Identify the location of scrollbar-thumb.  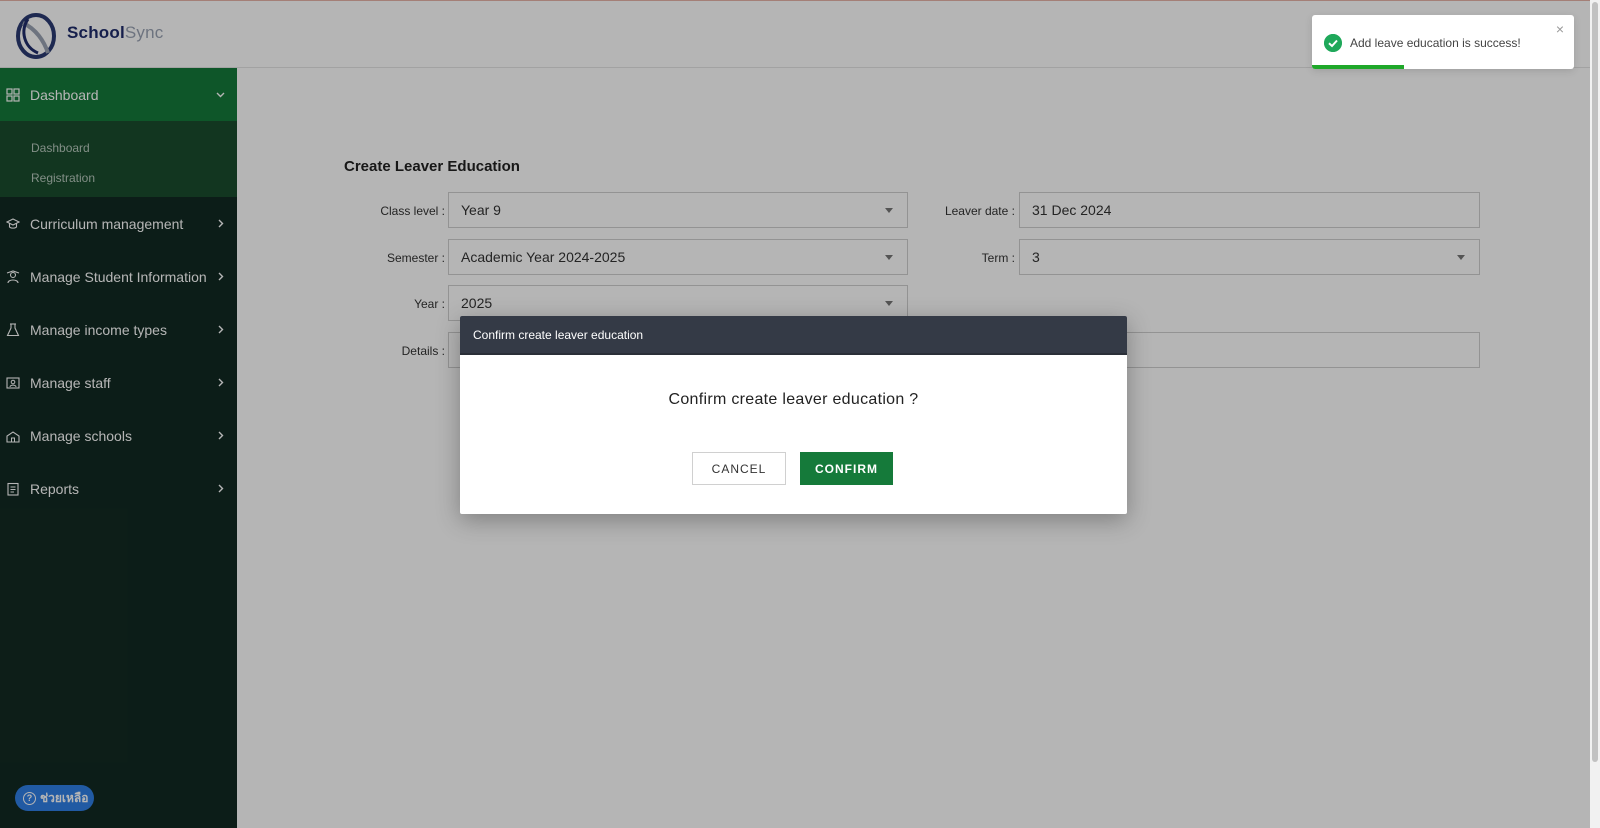
(1595, 382).